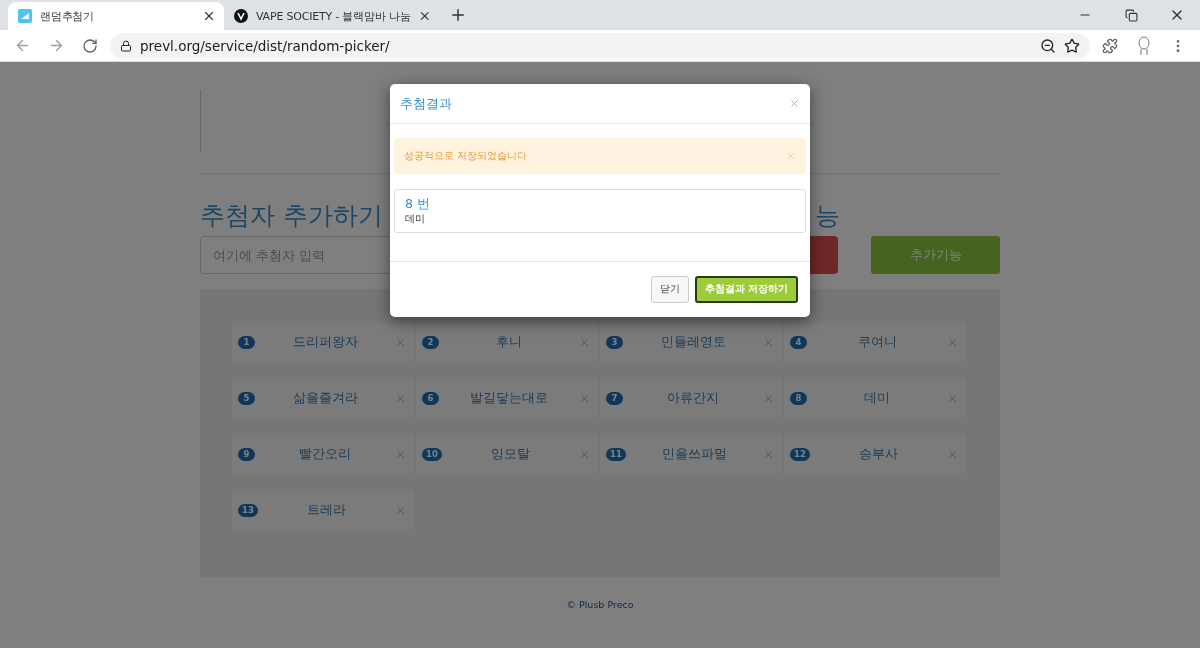 The image size is (1200, 648). Describe the element at coordinates (25, 16) in the screenshot. I see `app-icon` at that location.